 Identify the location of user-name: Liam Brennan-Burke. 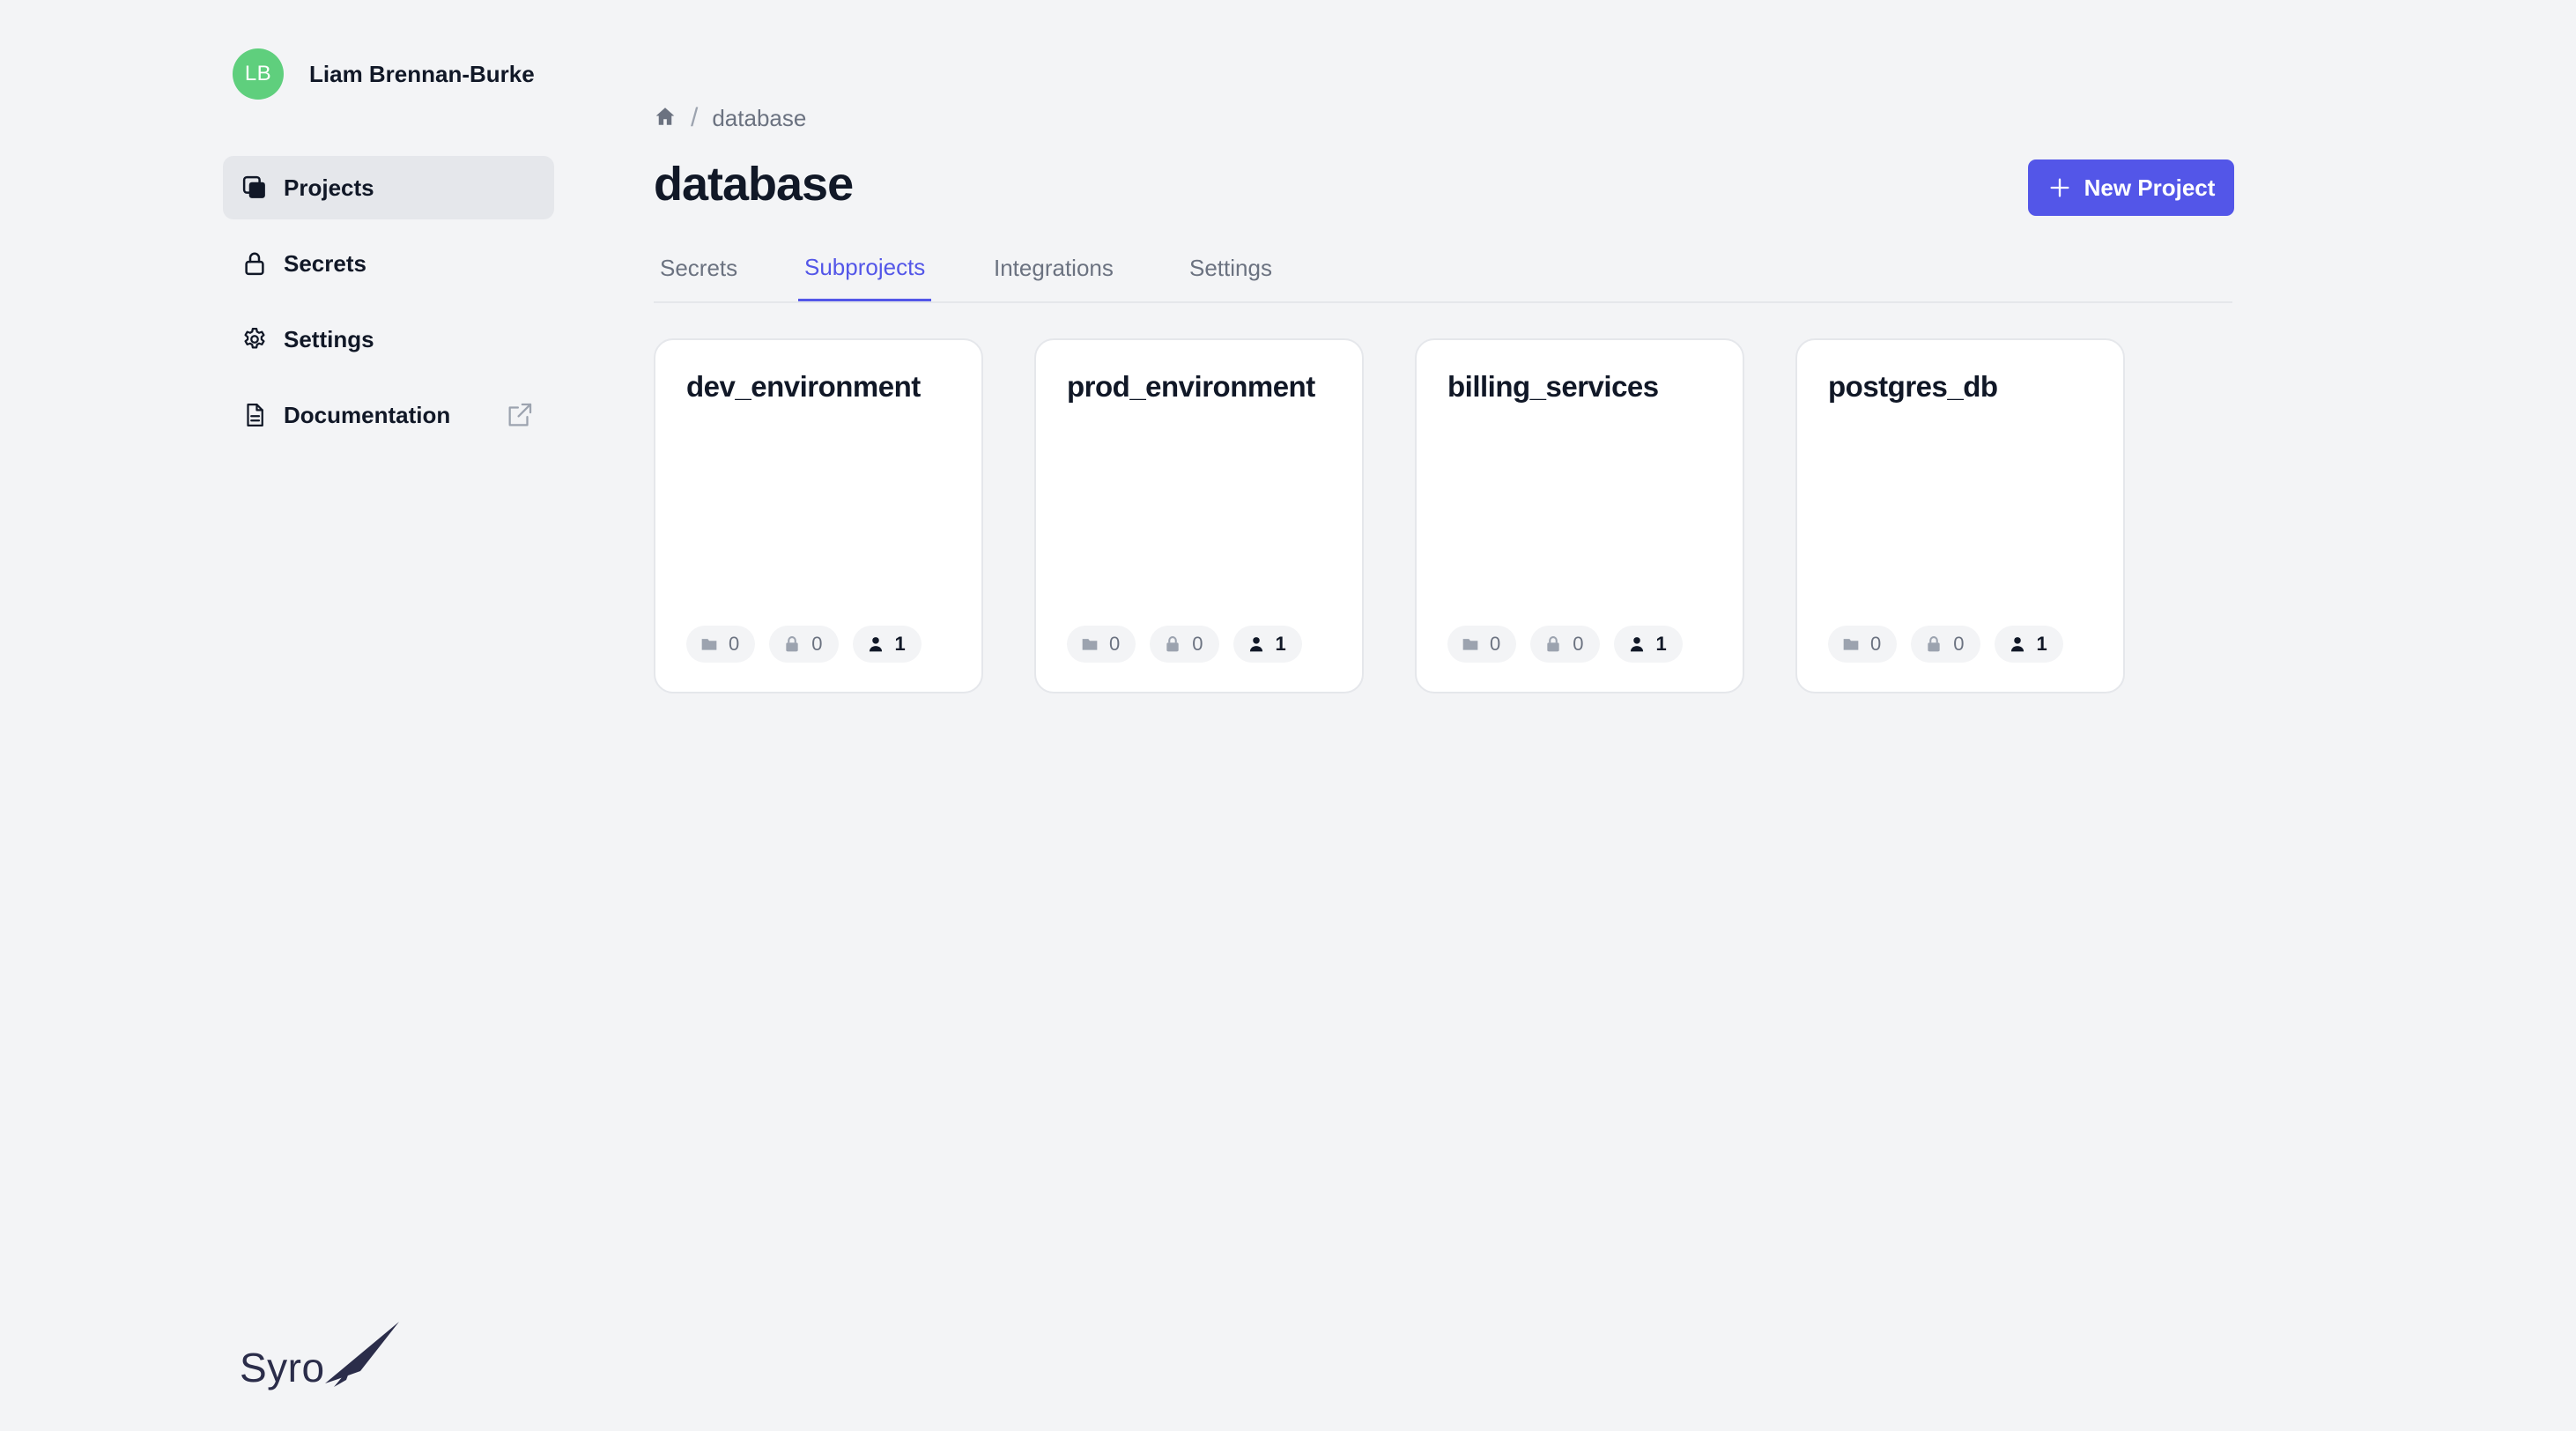
(422, 73).